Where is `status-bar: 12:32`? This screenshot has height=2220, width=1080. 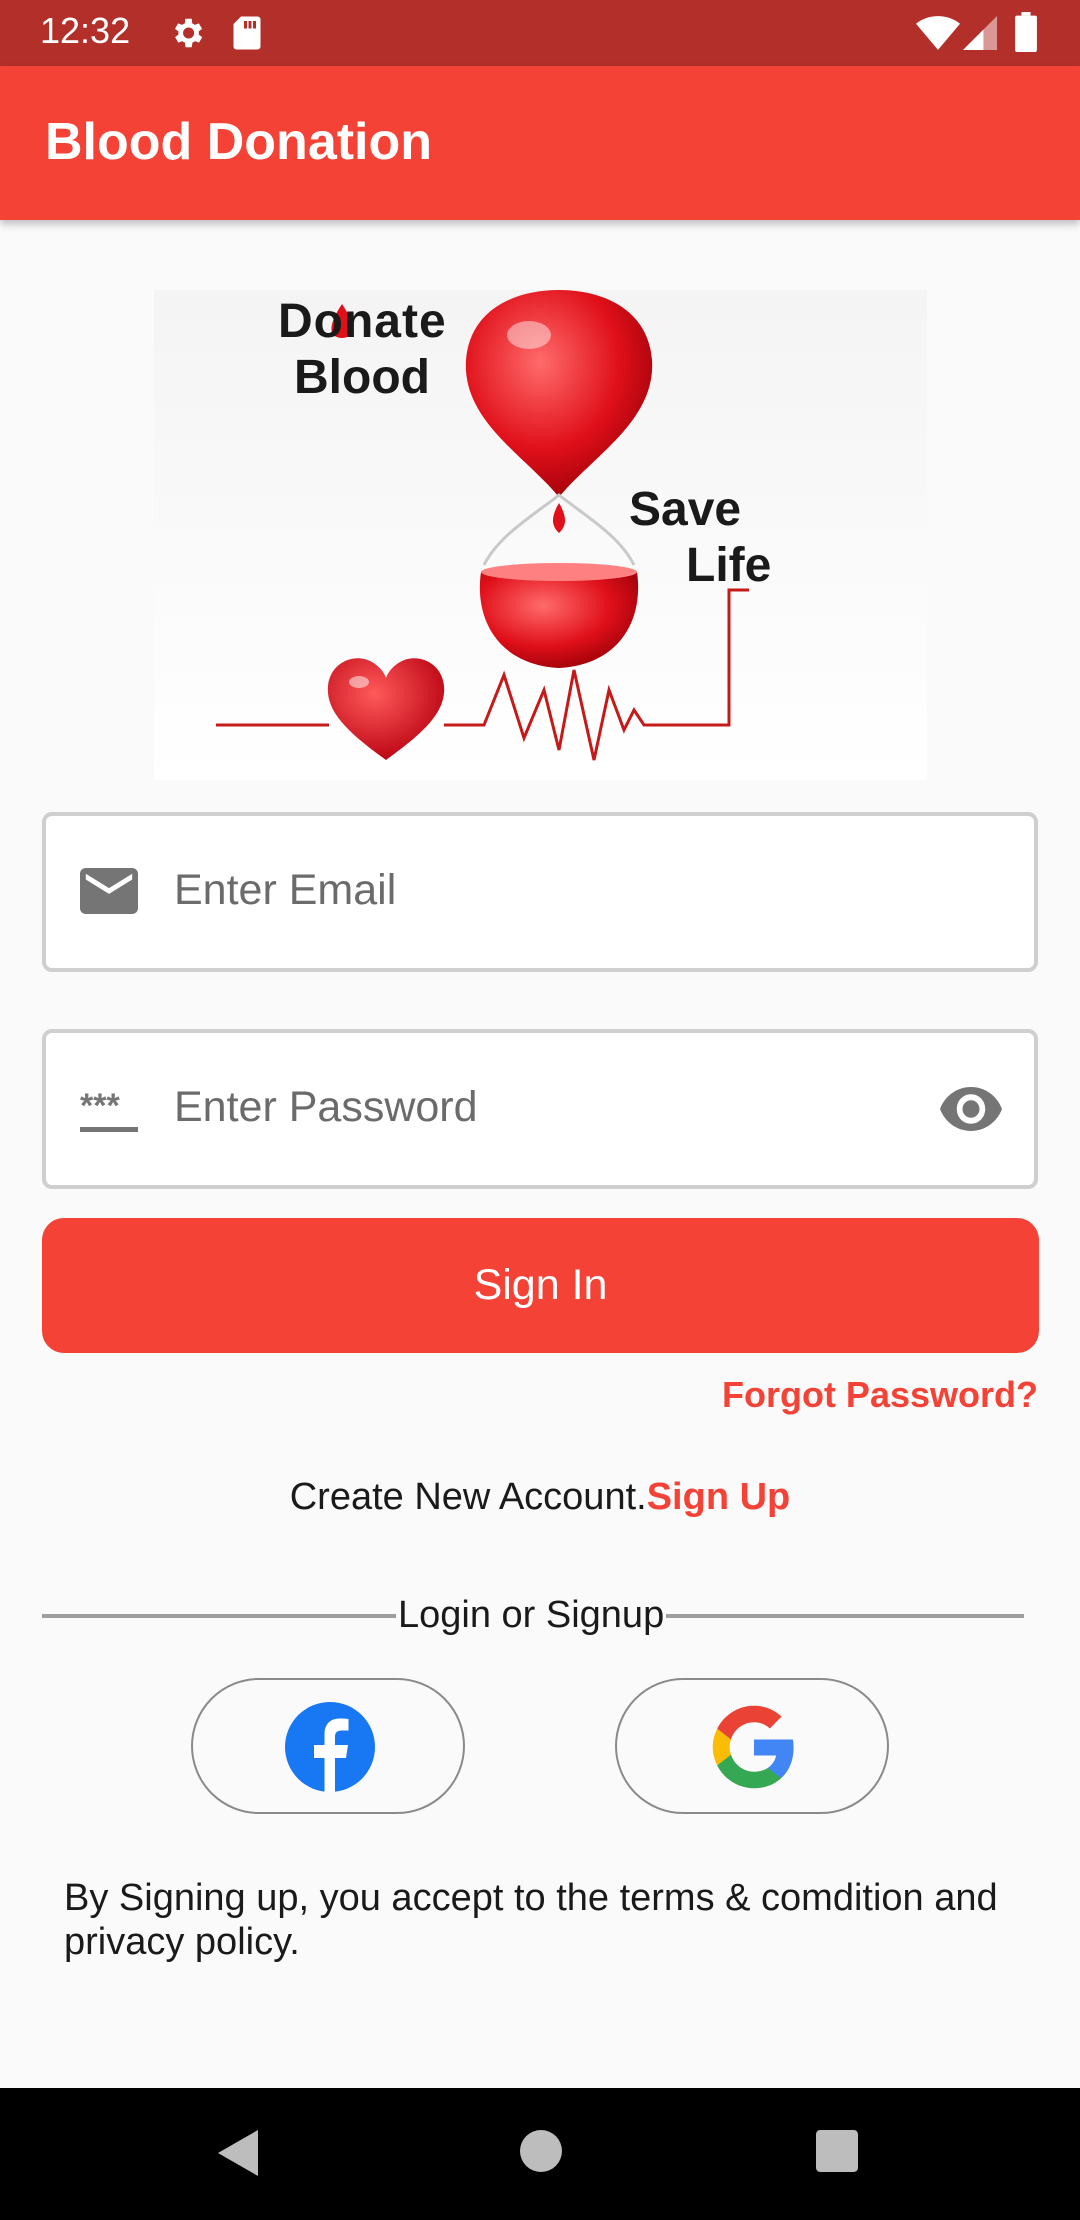 status-bar: 12:32 is located at coordinates (540, 33).